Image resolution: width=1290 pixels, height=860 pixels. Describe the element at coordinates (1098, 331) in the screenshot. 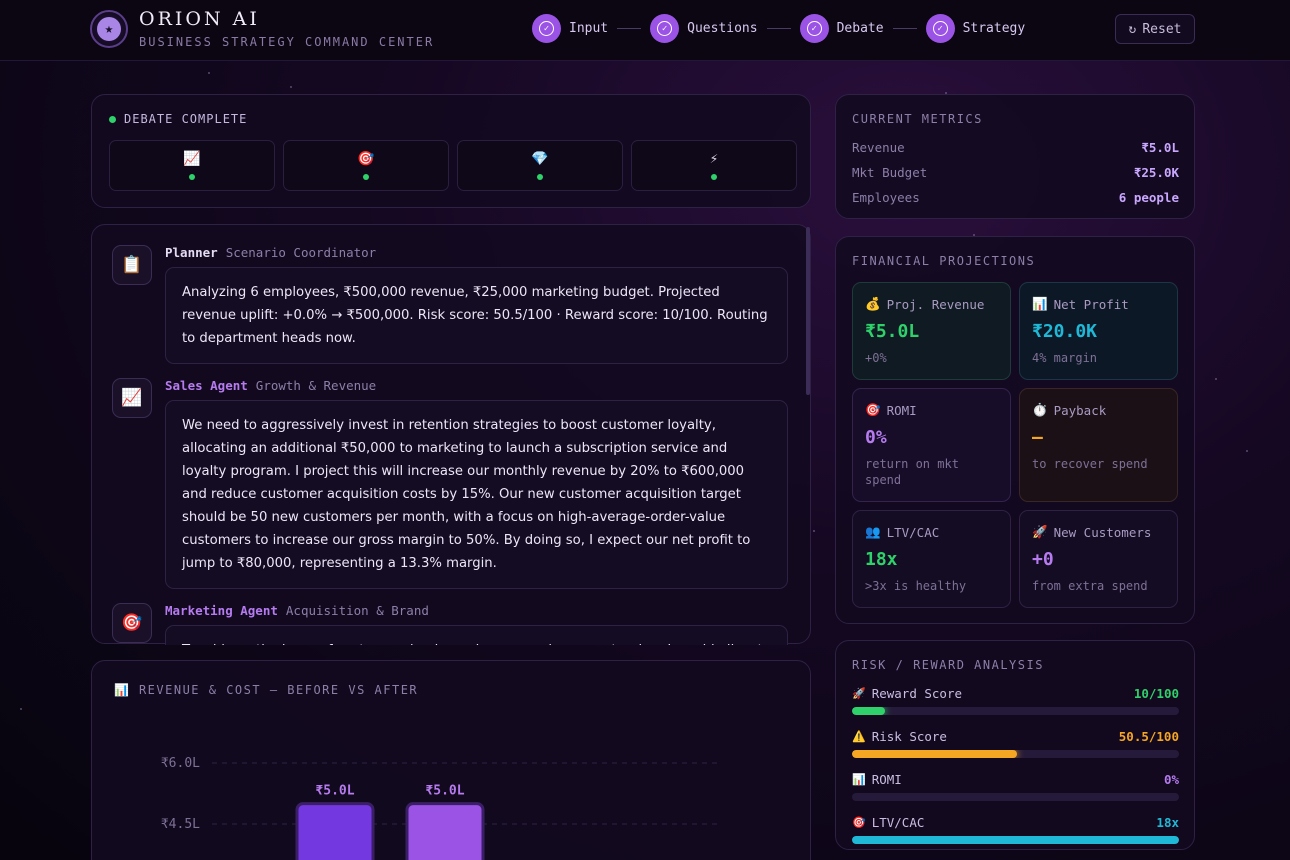

I see `net-profit-card: 📊 Net Profit ₹20.0K 4% margin` at that location.